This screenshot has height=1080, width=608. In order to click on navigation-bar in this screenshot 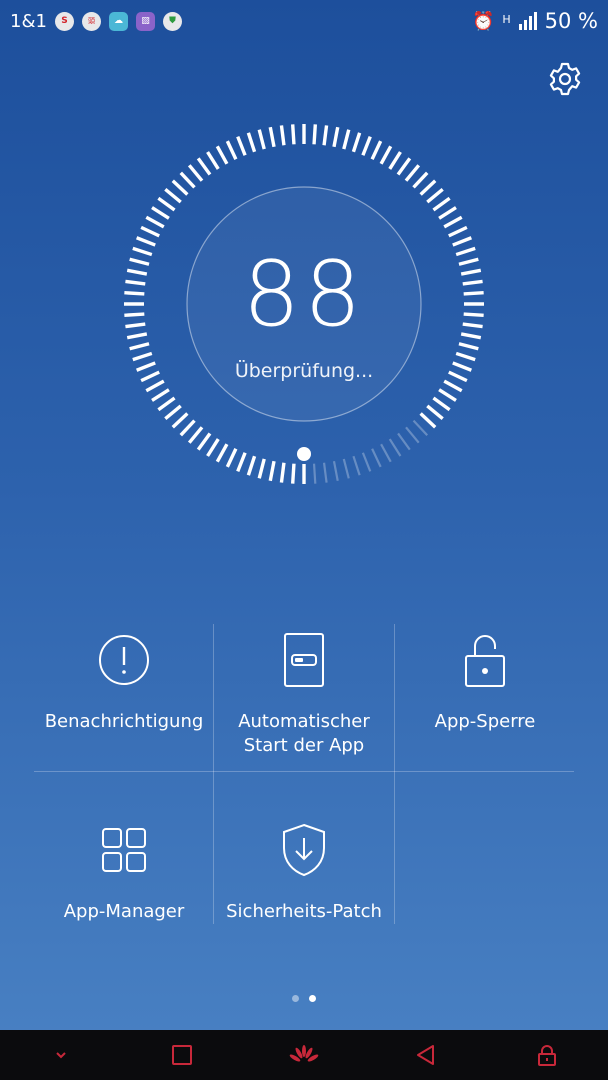, I will do `click(304, 1055)`.